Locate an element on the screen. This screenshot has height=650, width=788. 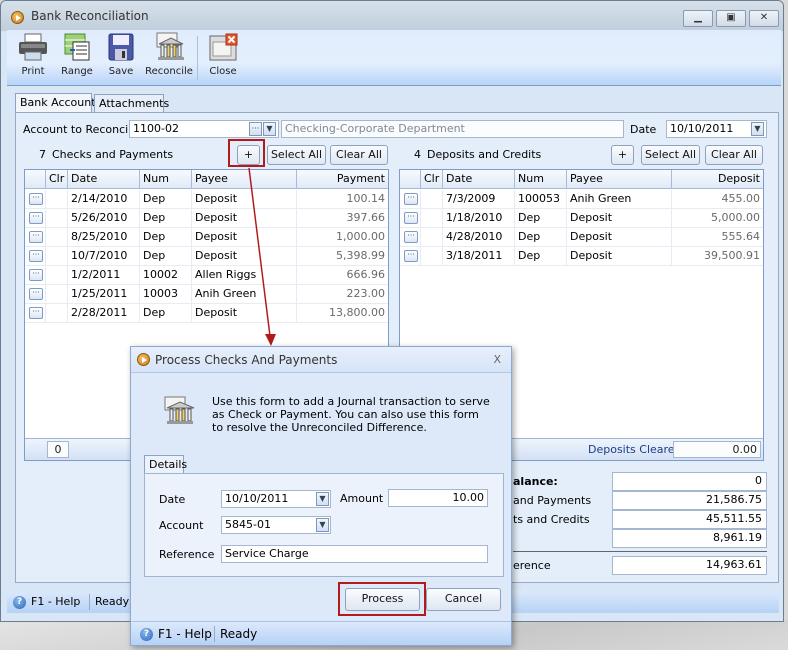
table-row: ··· 5/26/2010 Dep Deposit 397.66 is located at coordinates (206, 218).